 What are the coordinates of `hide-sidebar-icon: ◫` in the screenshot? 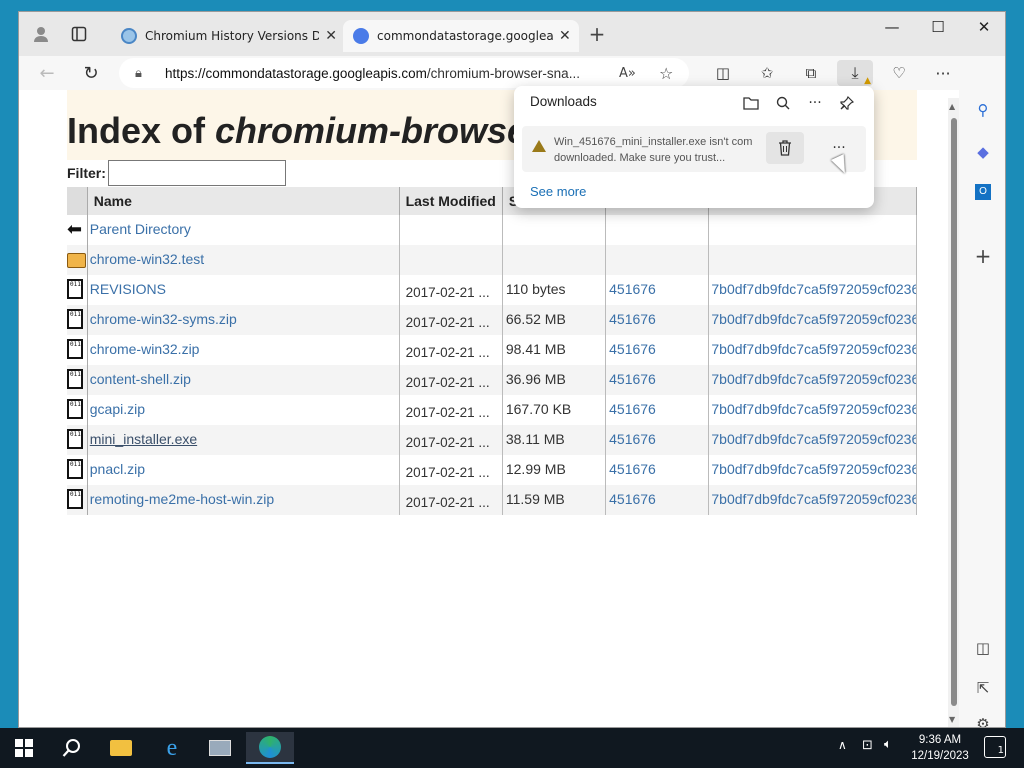 It's located at (983, 648).